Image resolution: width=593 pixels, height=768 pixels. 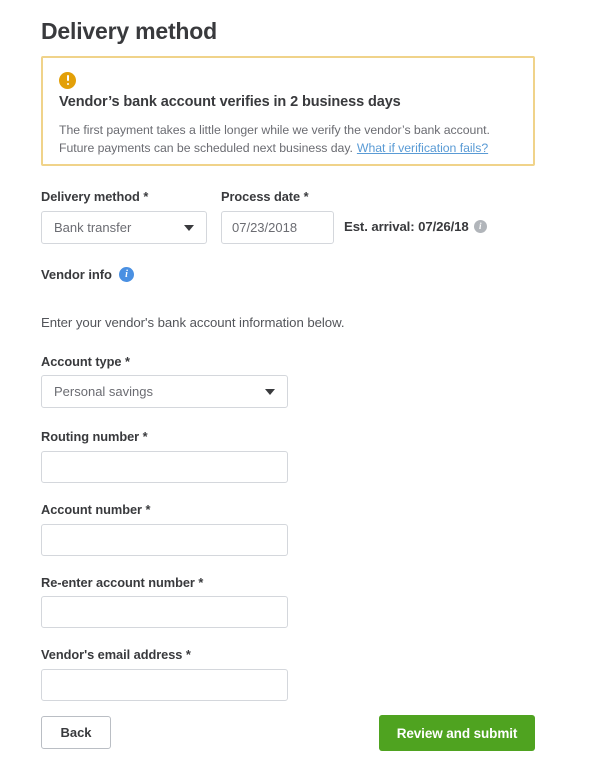 I want to click on page-title: Delivery method, so click(x=129, y=31).